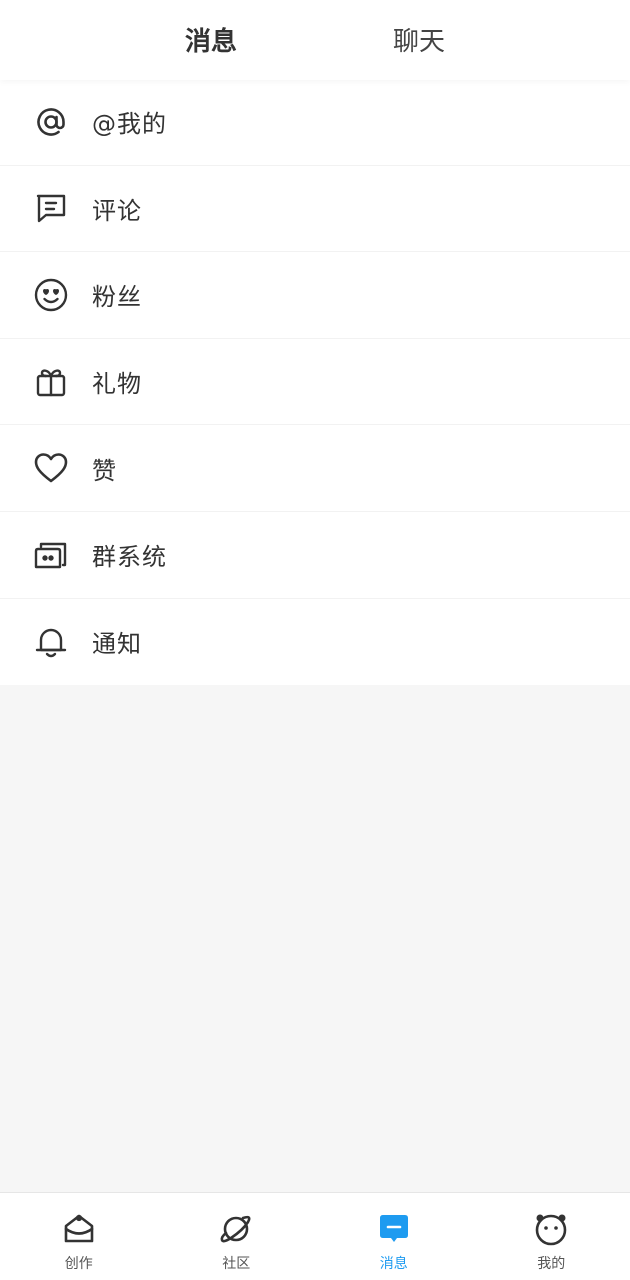 The height and width of the screenshot is (1280, 630). What do you see at coordinates (315, 295) in the screenshot?
I see `list-item-fans: 粉丝` at bounding box center [315, 295].